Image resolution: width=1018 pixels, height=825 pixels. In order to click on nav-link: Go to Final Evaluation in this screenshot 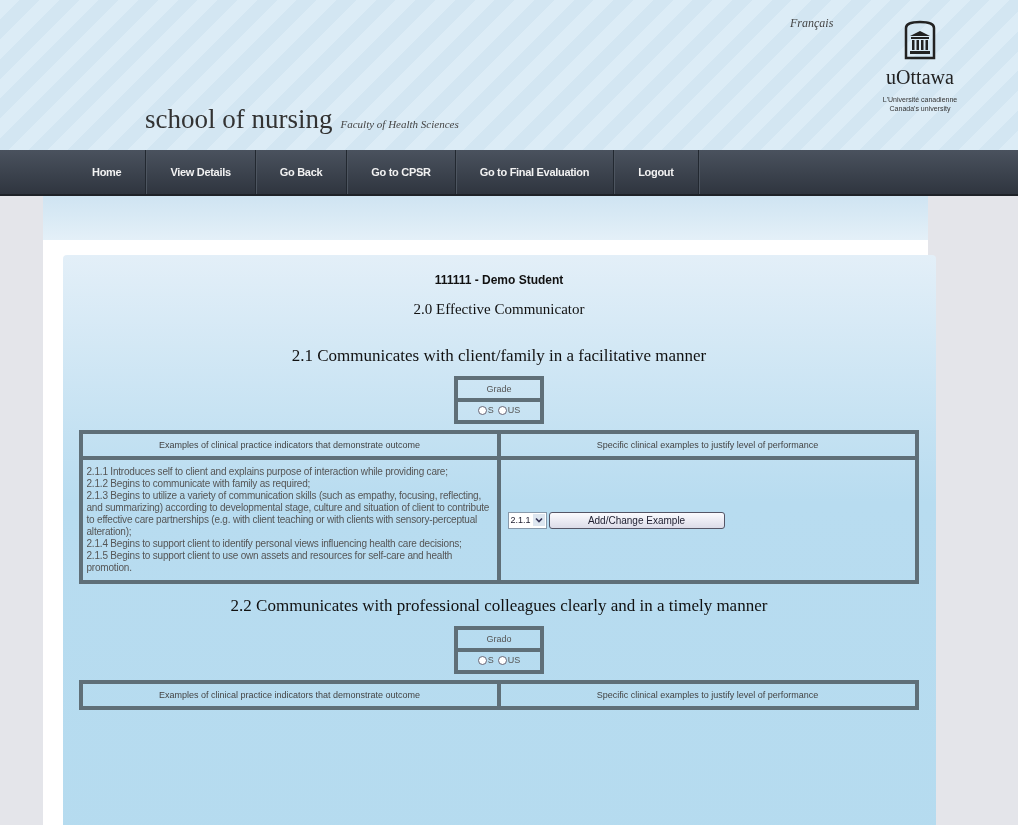, I will do `click(535, 172)`.